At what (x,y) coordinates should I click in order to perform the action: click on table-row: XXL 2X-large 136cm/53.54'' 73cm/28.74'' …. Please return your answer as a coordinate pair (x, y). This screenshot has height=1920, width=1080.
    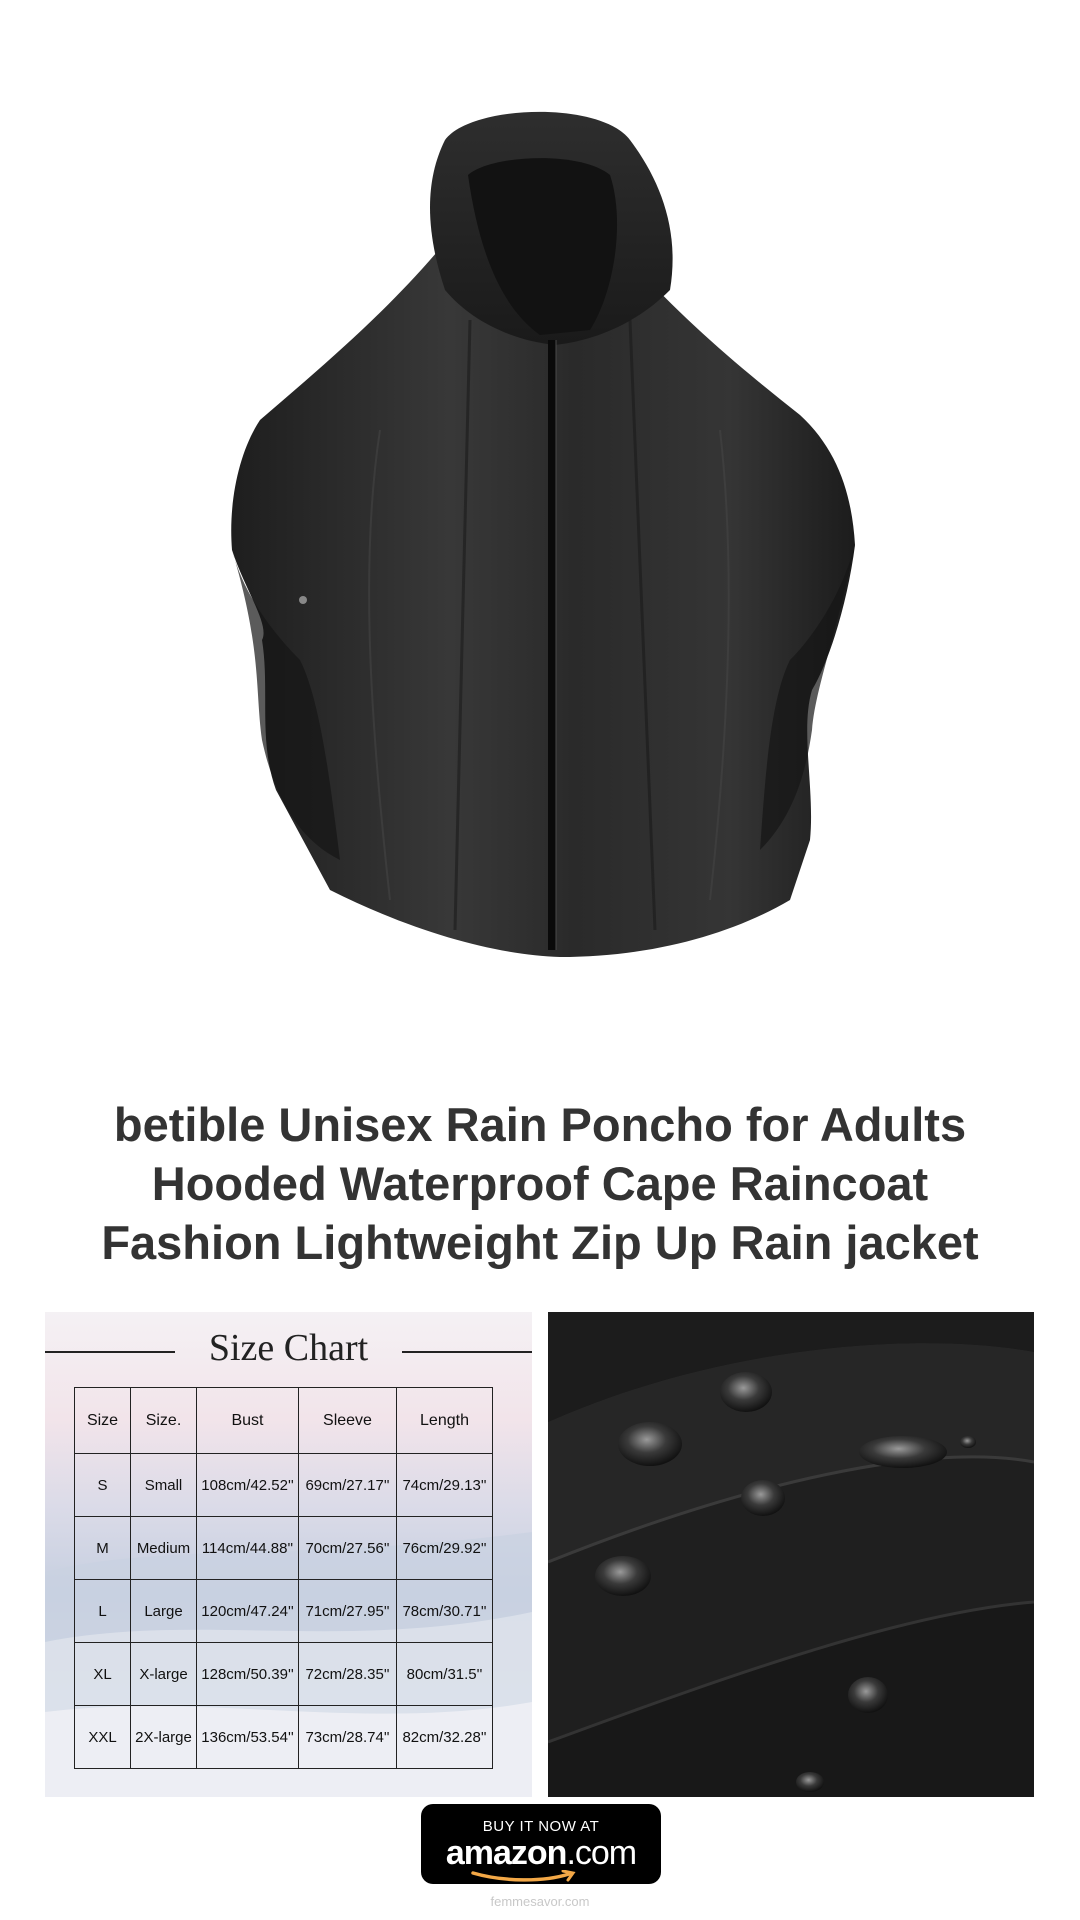
    Looking at the image, I should click on (283, 1737).